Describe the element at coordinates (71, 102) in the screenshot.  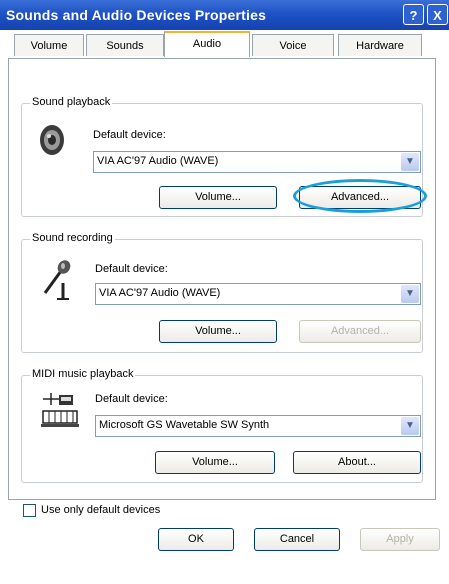
I see `sound-playback-label: Sound playback` at that location.